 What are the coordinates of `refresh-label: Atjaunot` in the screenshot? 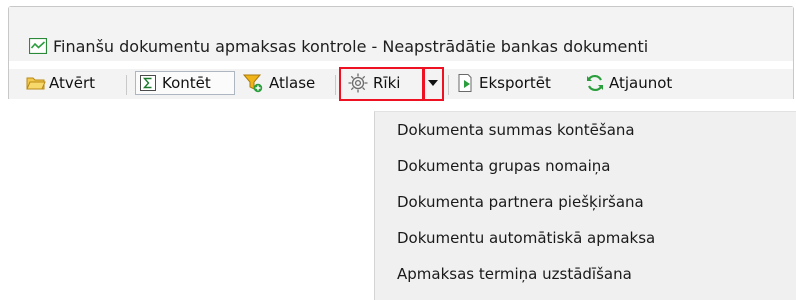 It's located at (641, 83).